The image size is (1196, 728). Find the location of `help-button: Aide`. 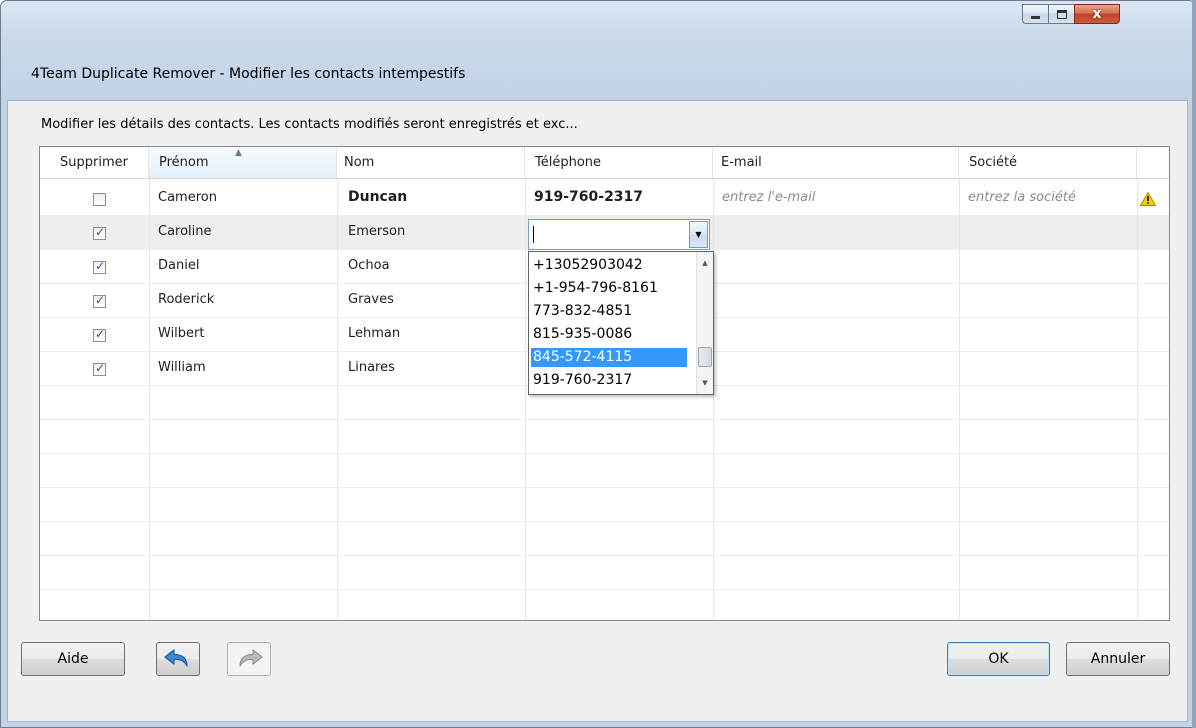

help-button: Aide is located at coordinates (73, 659).